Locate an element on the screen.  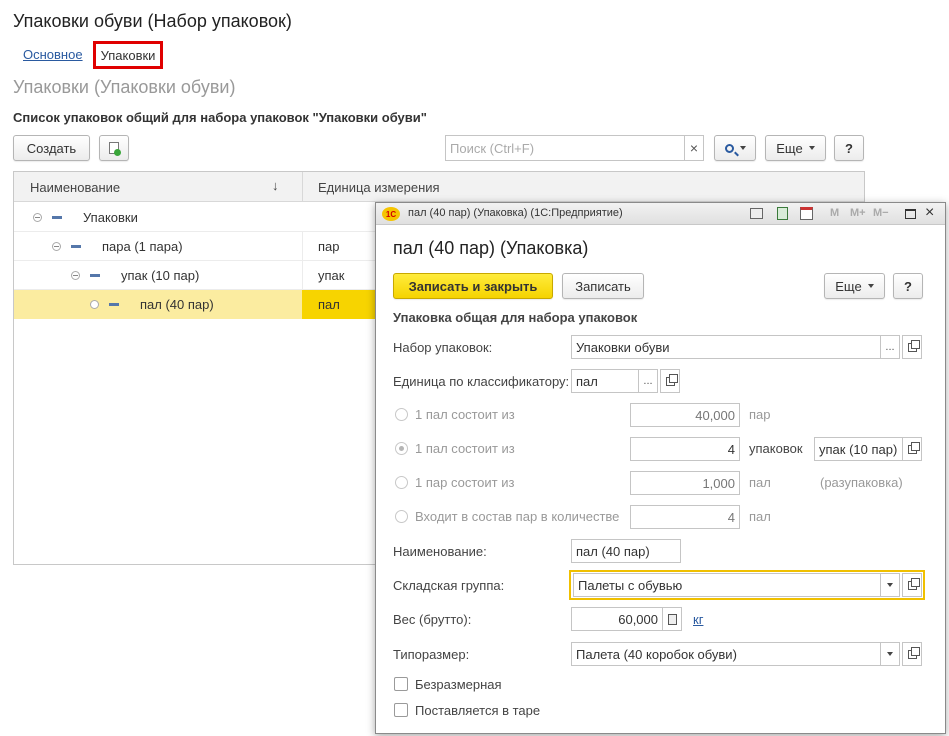
create-button: Создать is located at coordinates (51, 148).